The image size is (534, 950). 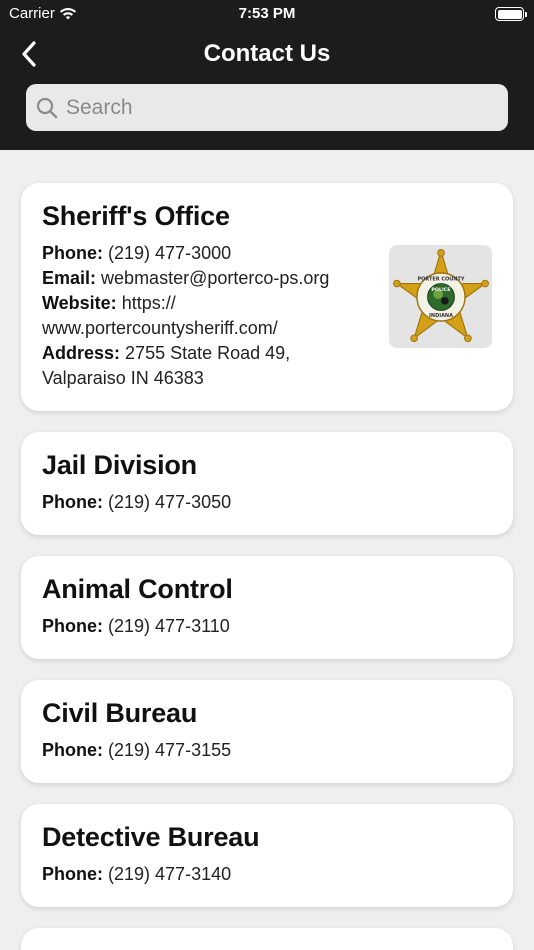 What do you see at coordinates (169, 626) in the screenshot?
I see `phone-value: (219) 477-3110` at bounding box center [169, 626].